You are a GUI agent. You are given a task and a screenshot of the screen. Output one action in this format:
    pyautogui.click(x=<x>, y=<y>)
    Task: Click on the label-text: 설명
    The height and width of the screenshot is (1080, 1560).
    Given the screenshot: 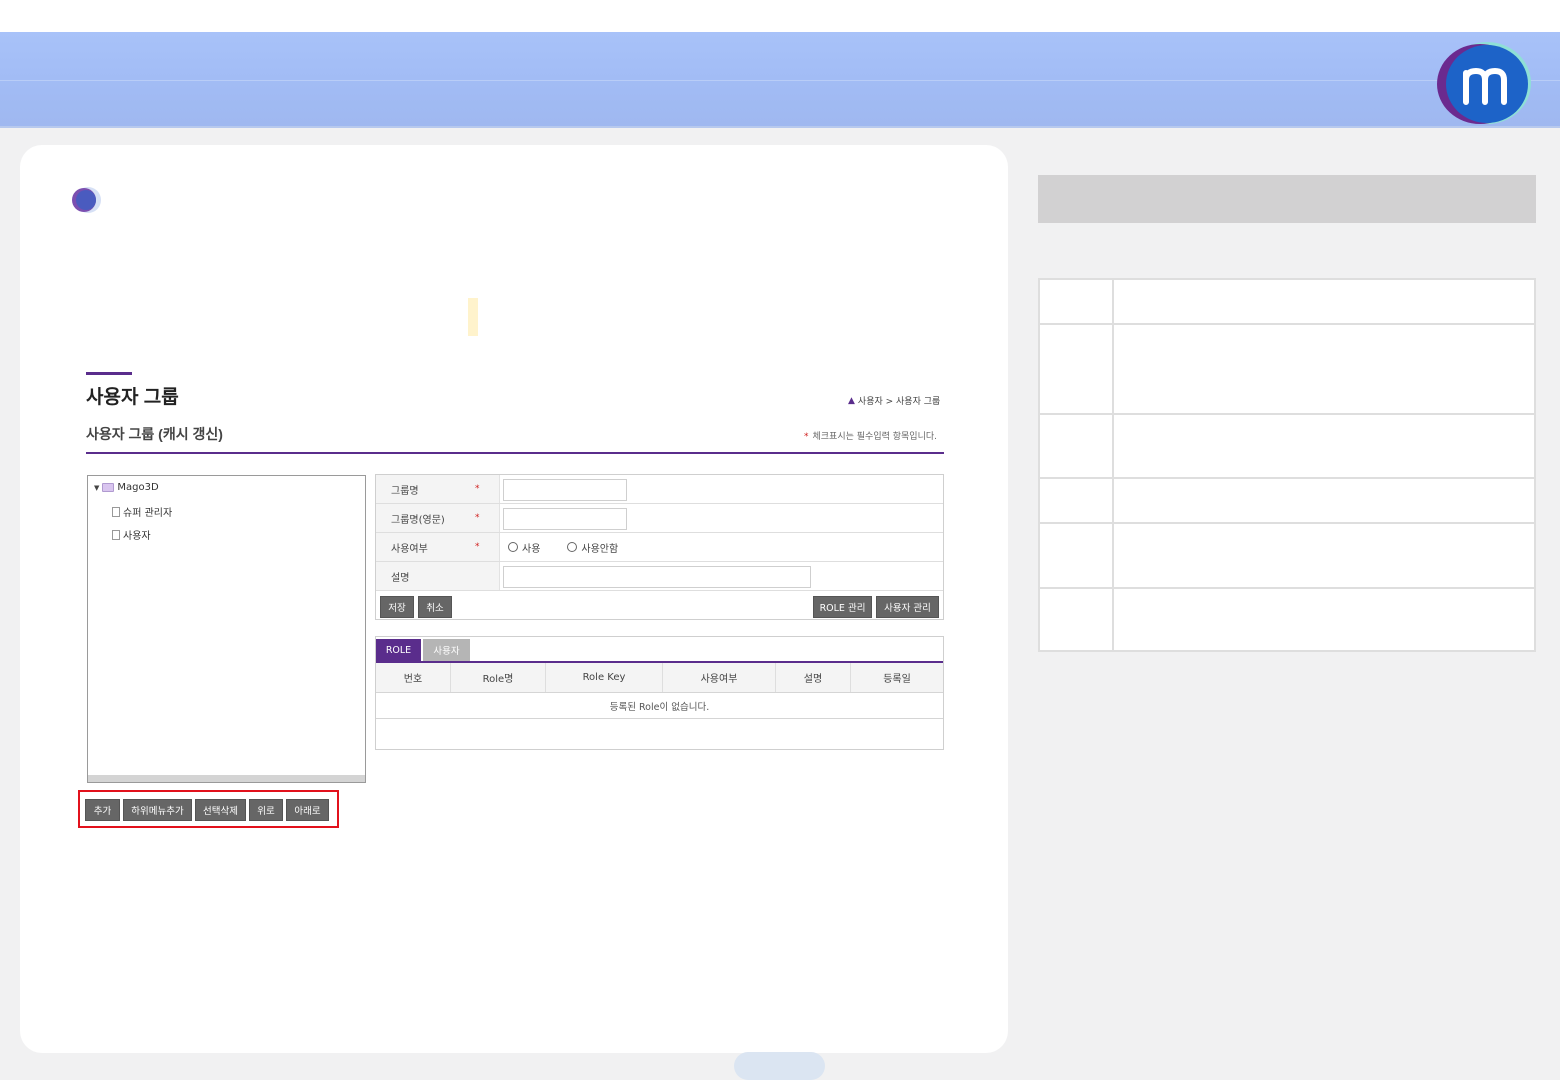 What is the action you would take?
    pyautogui.click(x=400, y=578)
    